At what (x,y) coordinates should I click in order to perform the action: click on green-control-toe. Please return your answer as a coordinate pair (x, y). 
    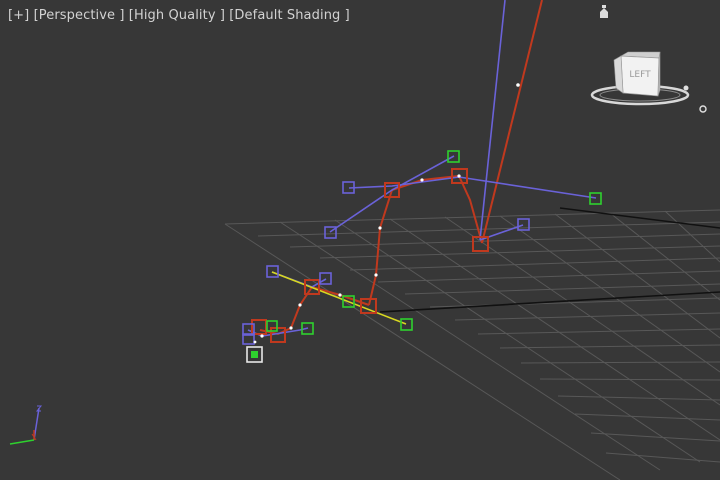
    Looking at the image, I should click on (406, 324).